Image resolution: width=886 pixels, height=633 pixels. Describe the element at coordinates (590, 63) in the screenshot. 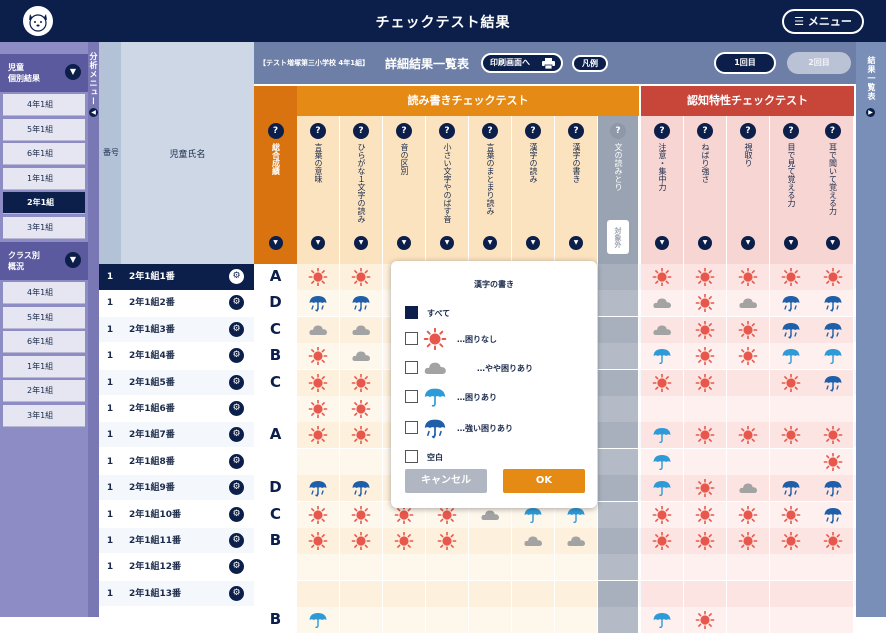

I see `legend-button: 凡例` at that location.